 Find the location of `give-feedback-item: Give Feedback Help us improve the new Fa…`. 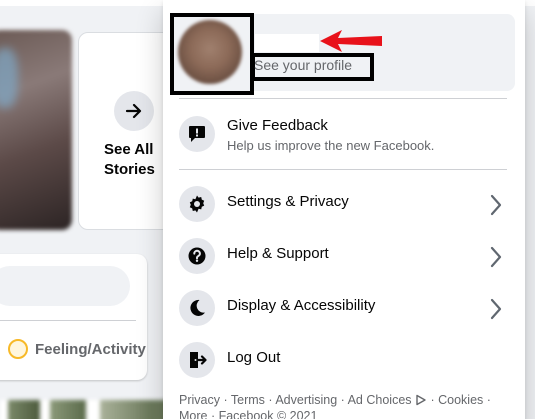

give-feedback-item: Give Feedback Help us improve the new Fa… is located at coordinates (343, 136).